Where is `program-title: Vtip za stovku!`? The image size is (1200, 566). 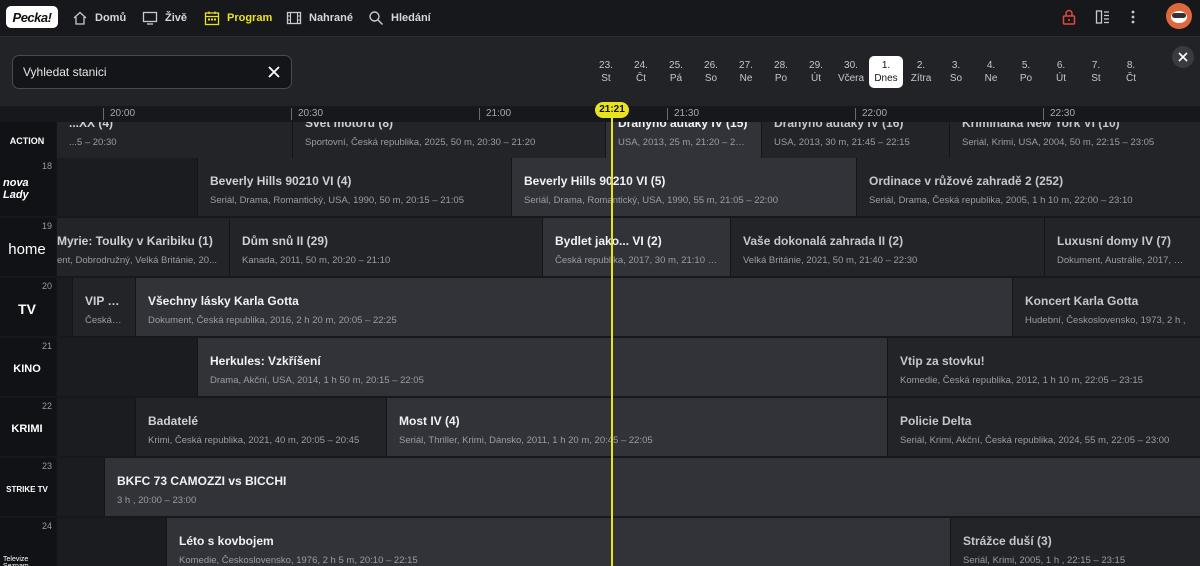 program-title: Vtip za stovku! is located at coordinates (942, 361).